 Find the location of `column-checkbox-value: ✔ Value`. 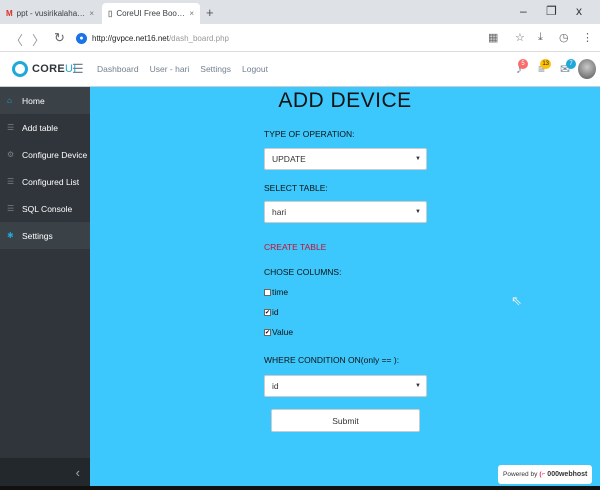

column-checkbox-value: ✔ Value is located at coordinates (278, 332).